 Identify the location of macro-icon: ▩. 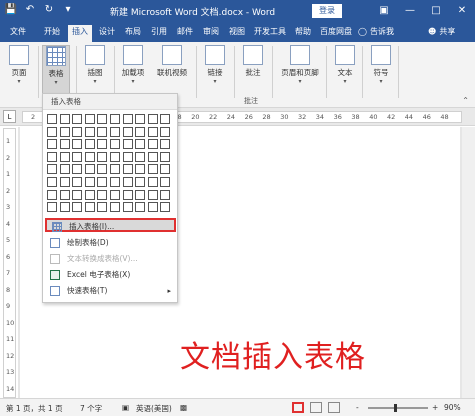
(183, 407).